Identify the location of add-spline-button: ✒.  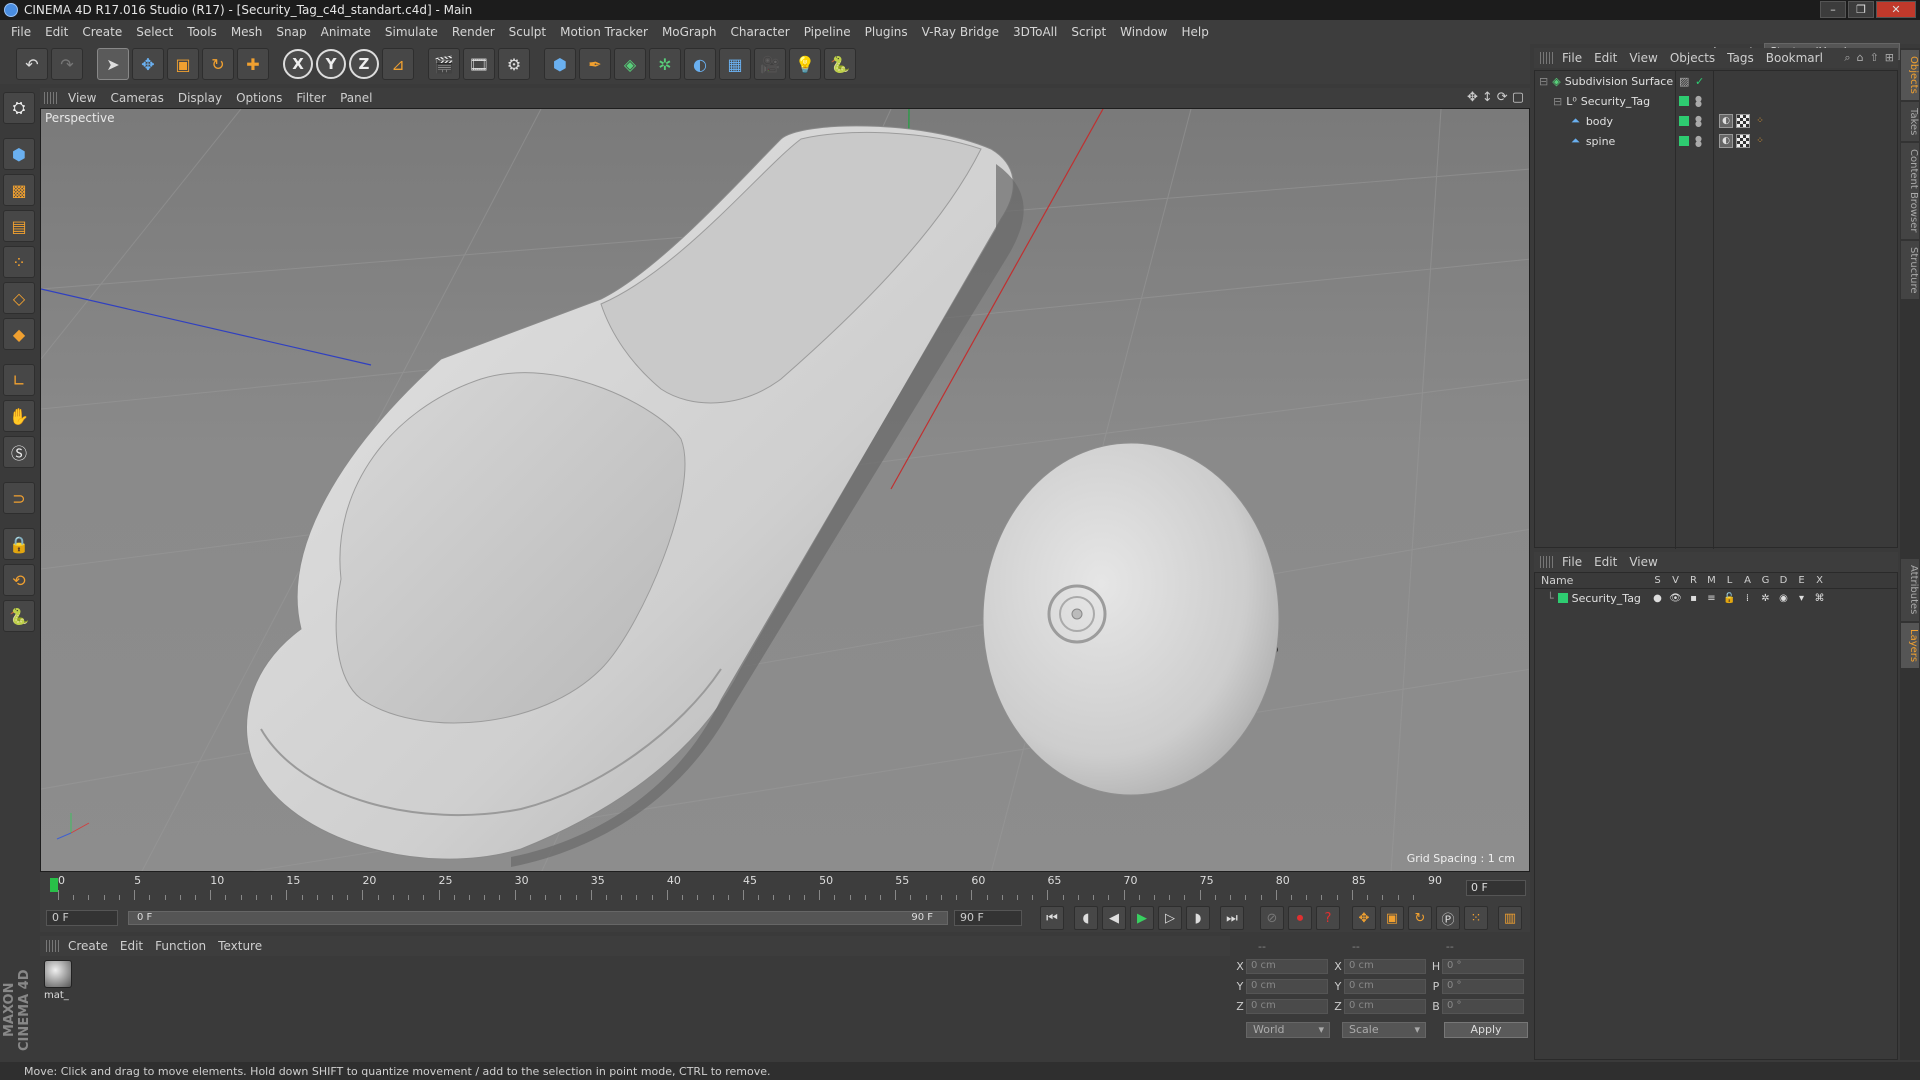
(595, 64).